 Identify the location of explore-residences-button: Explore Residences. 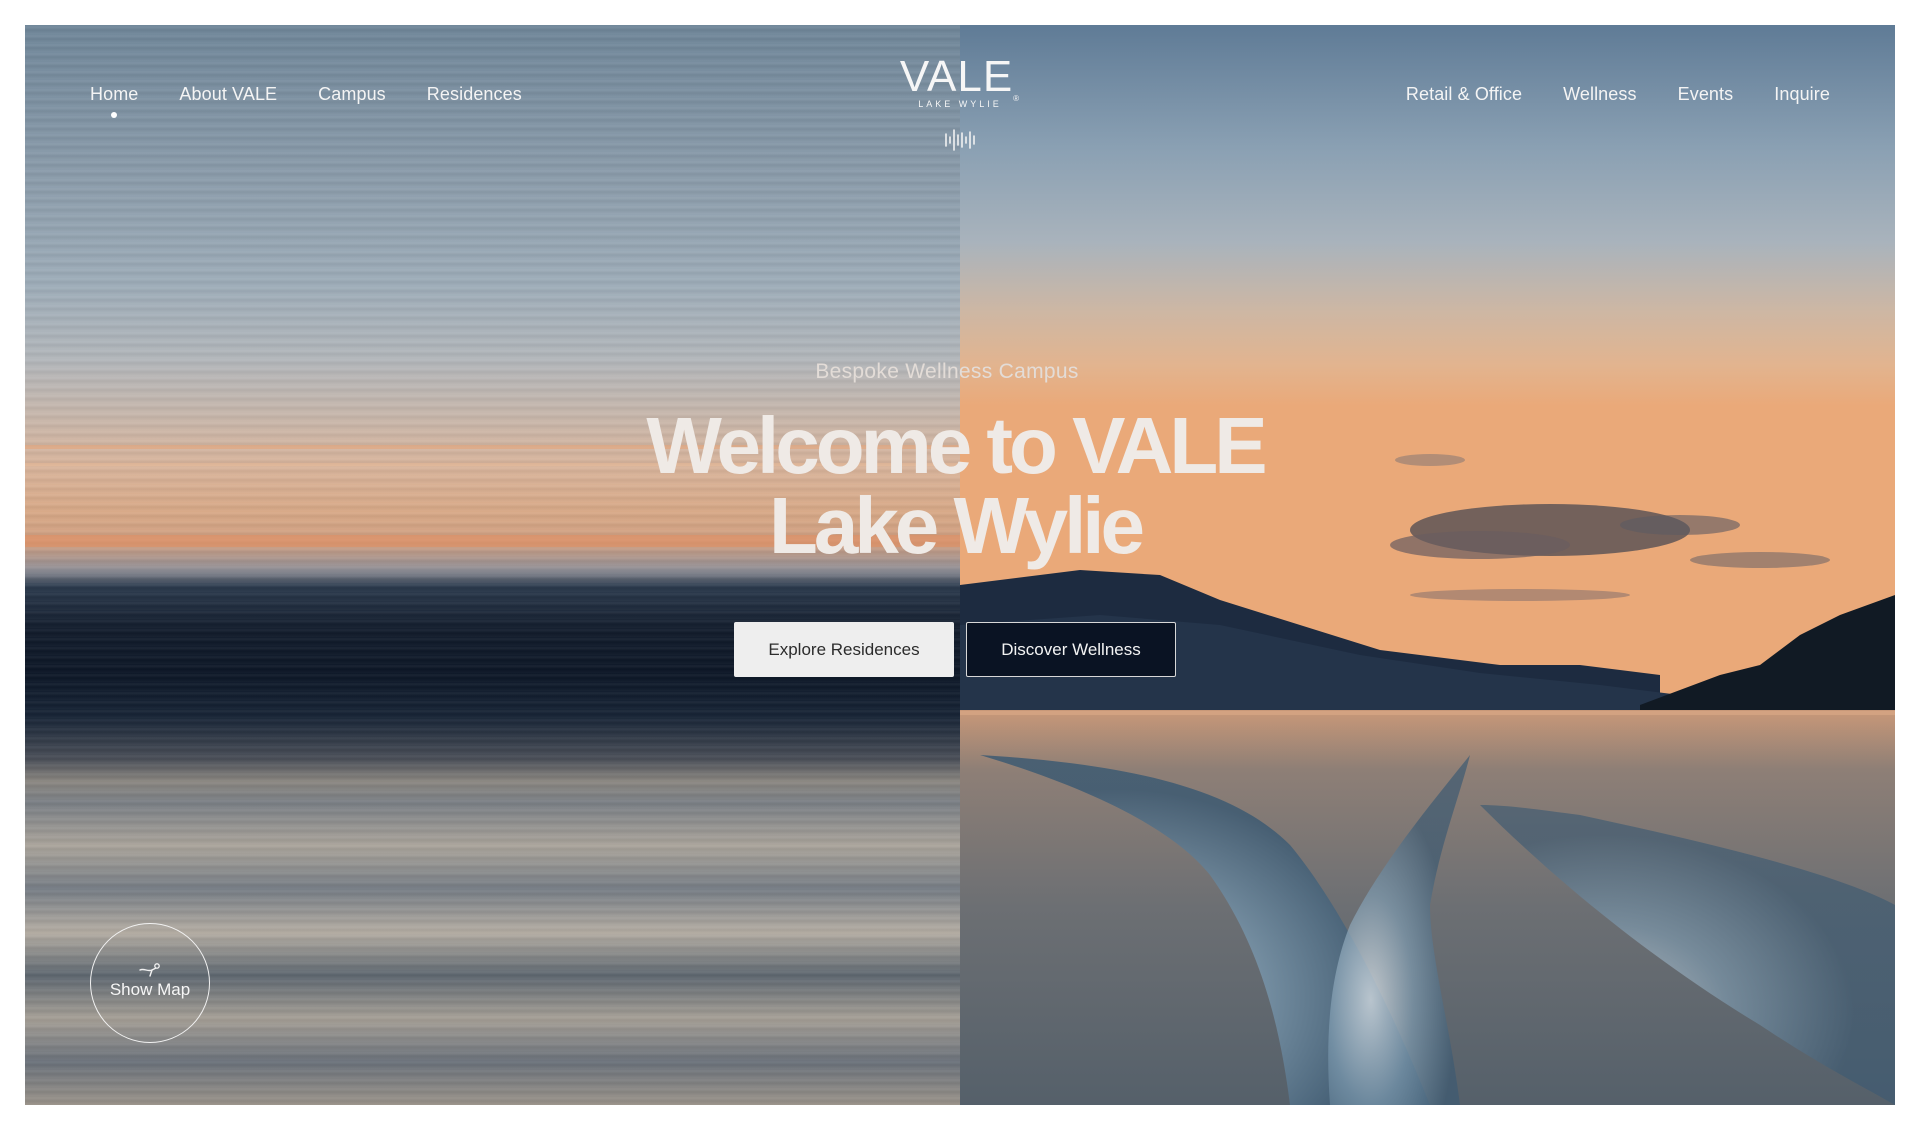
(844, 649).